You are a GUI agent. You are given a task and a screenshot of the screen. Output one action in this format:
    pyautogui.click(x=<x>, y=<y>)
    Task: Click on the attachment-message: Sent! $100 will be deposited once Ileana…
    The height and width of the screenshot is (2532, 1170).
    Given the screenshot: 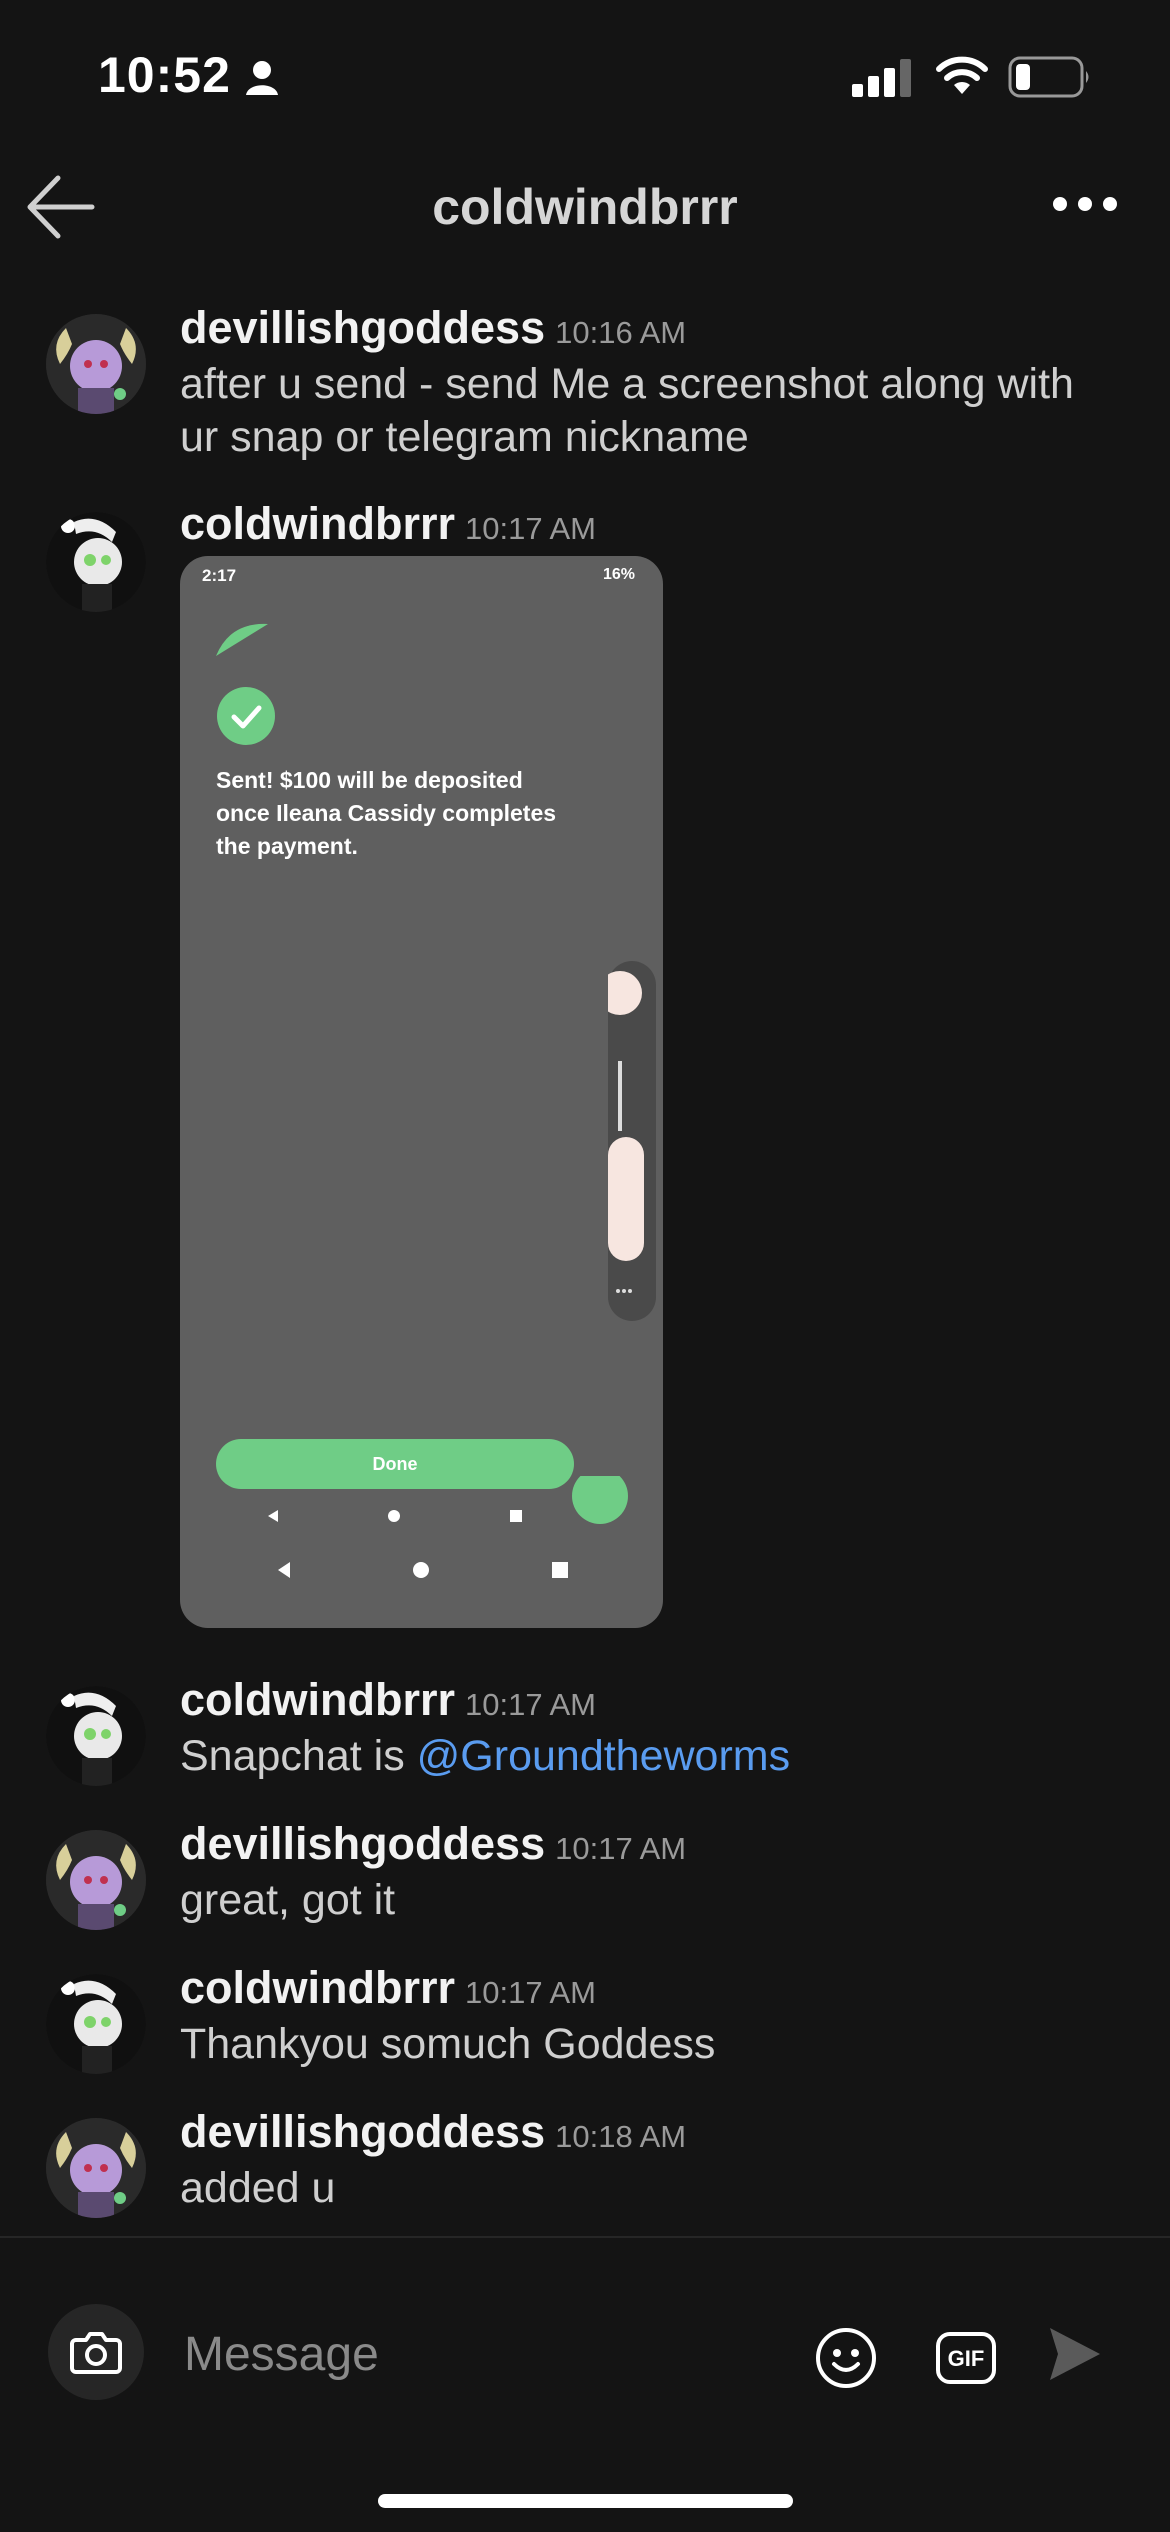 What is the action you would take?
    pyautogui.click(x=386, y=813)
    